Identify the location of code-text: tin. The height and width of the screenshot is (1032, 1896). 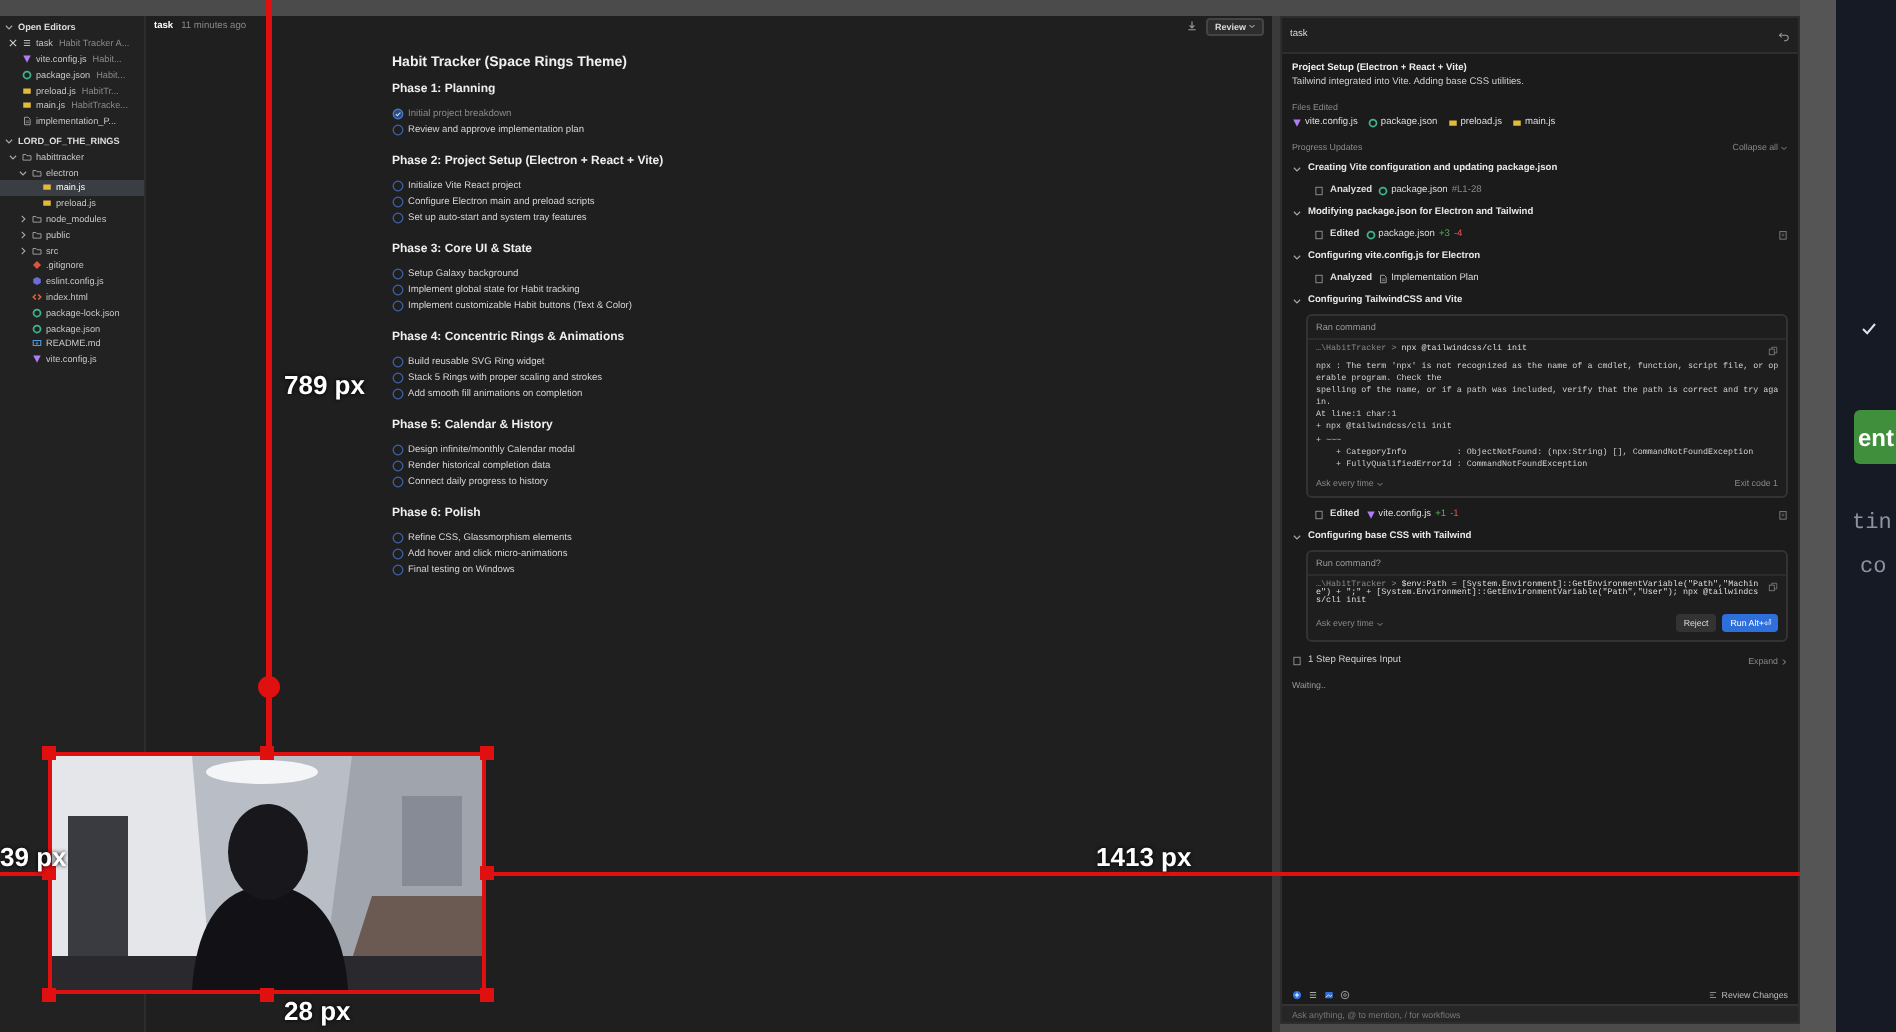
(1872, 524).